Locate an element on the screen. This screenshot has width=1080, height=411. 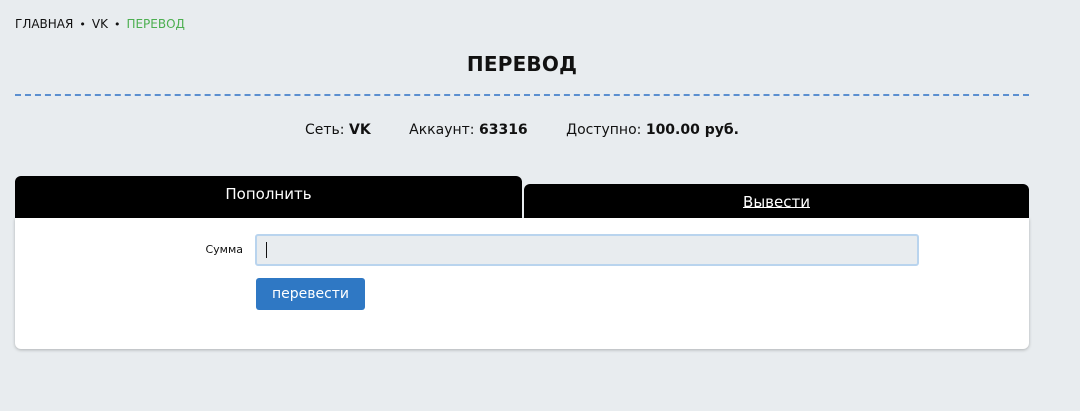
network-label: Сеть: is located at coordinates (325, 130).